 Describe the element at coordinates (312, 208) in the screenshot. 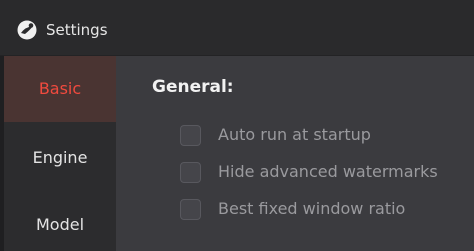

I see `option-label: Best fixed window ratio` at that location.